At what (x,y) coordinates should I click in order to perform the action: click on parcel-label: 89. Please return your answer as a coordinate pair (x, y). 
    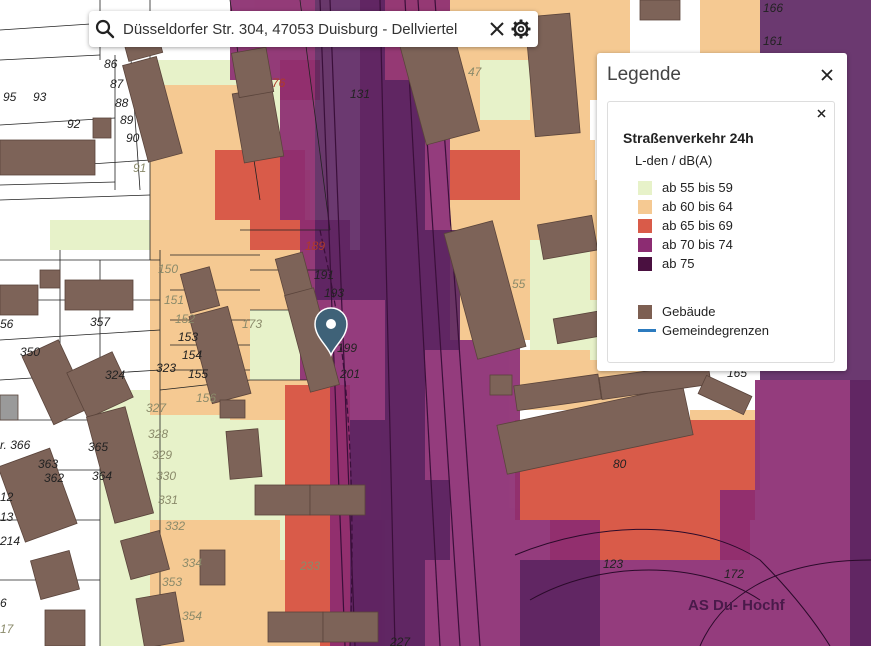
    Looking at the image, I should click on (127, 120).